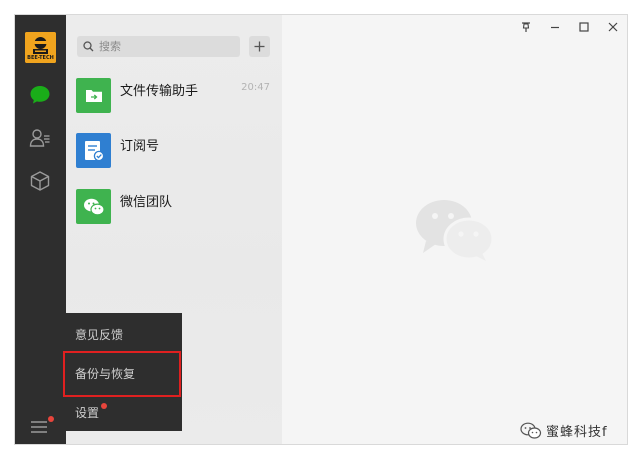 This screenshot has height=459, width=640. I want to click on wechat-logo-icon, so click(94, 207).